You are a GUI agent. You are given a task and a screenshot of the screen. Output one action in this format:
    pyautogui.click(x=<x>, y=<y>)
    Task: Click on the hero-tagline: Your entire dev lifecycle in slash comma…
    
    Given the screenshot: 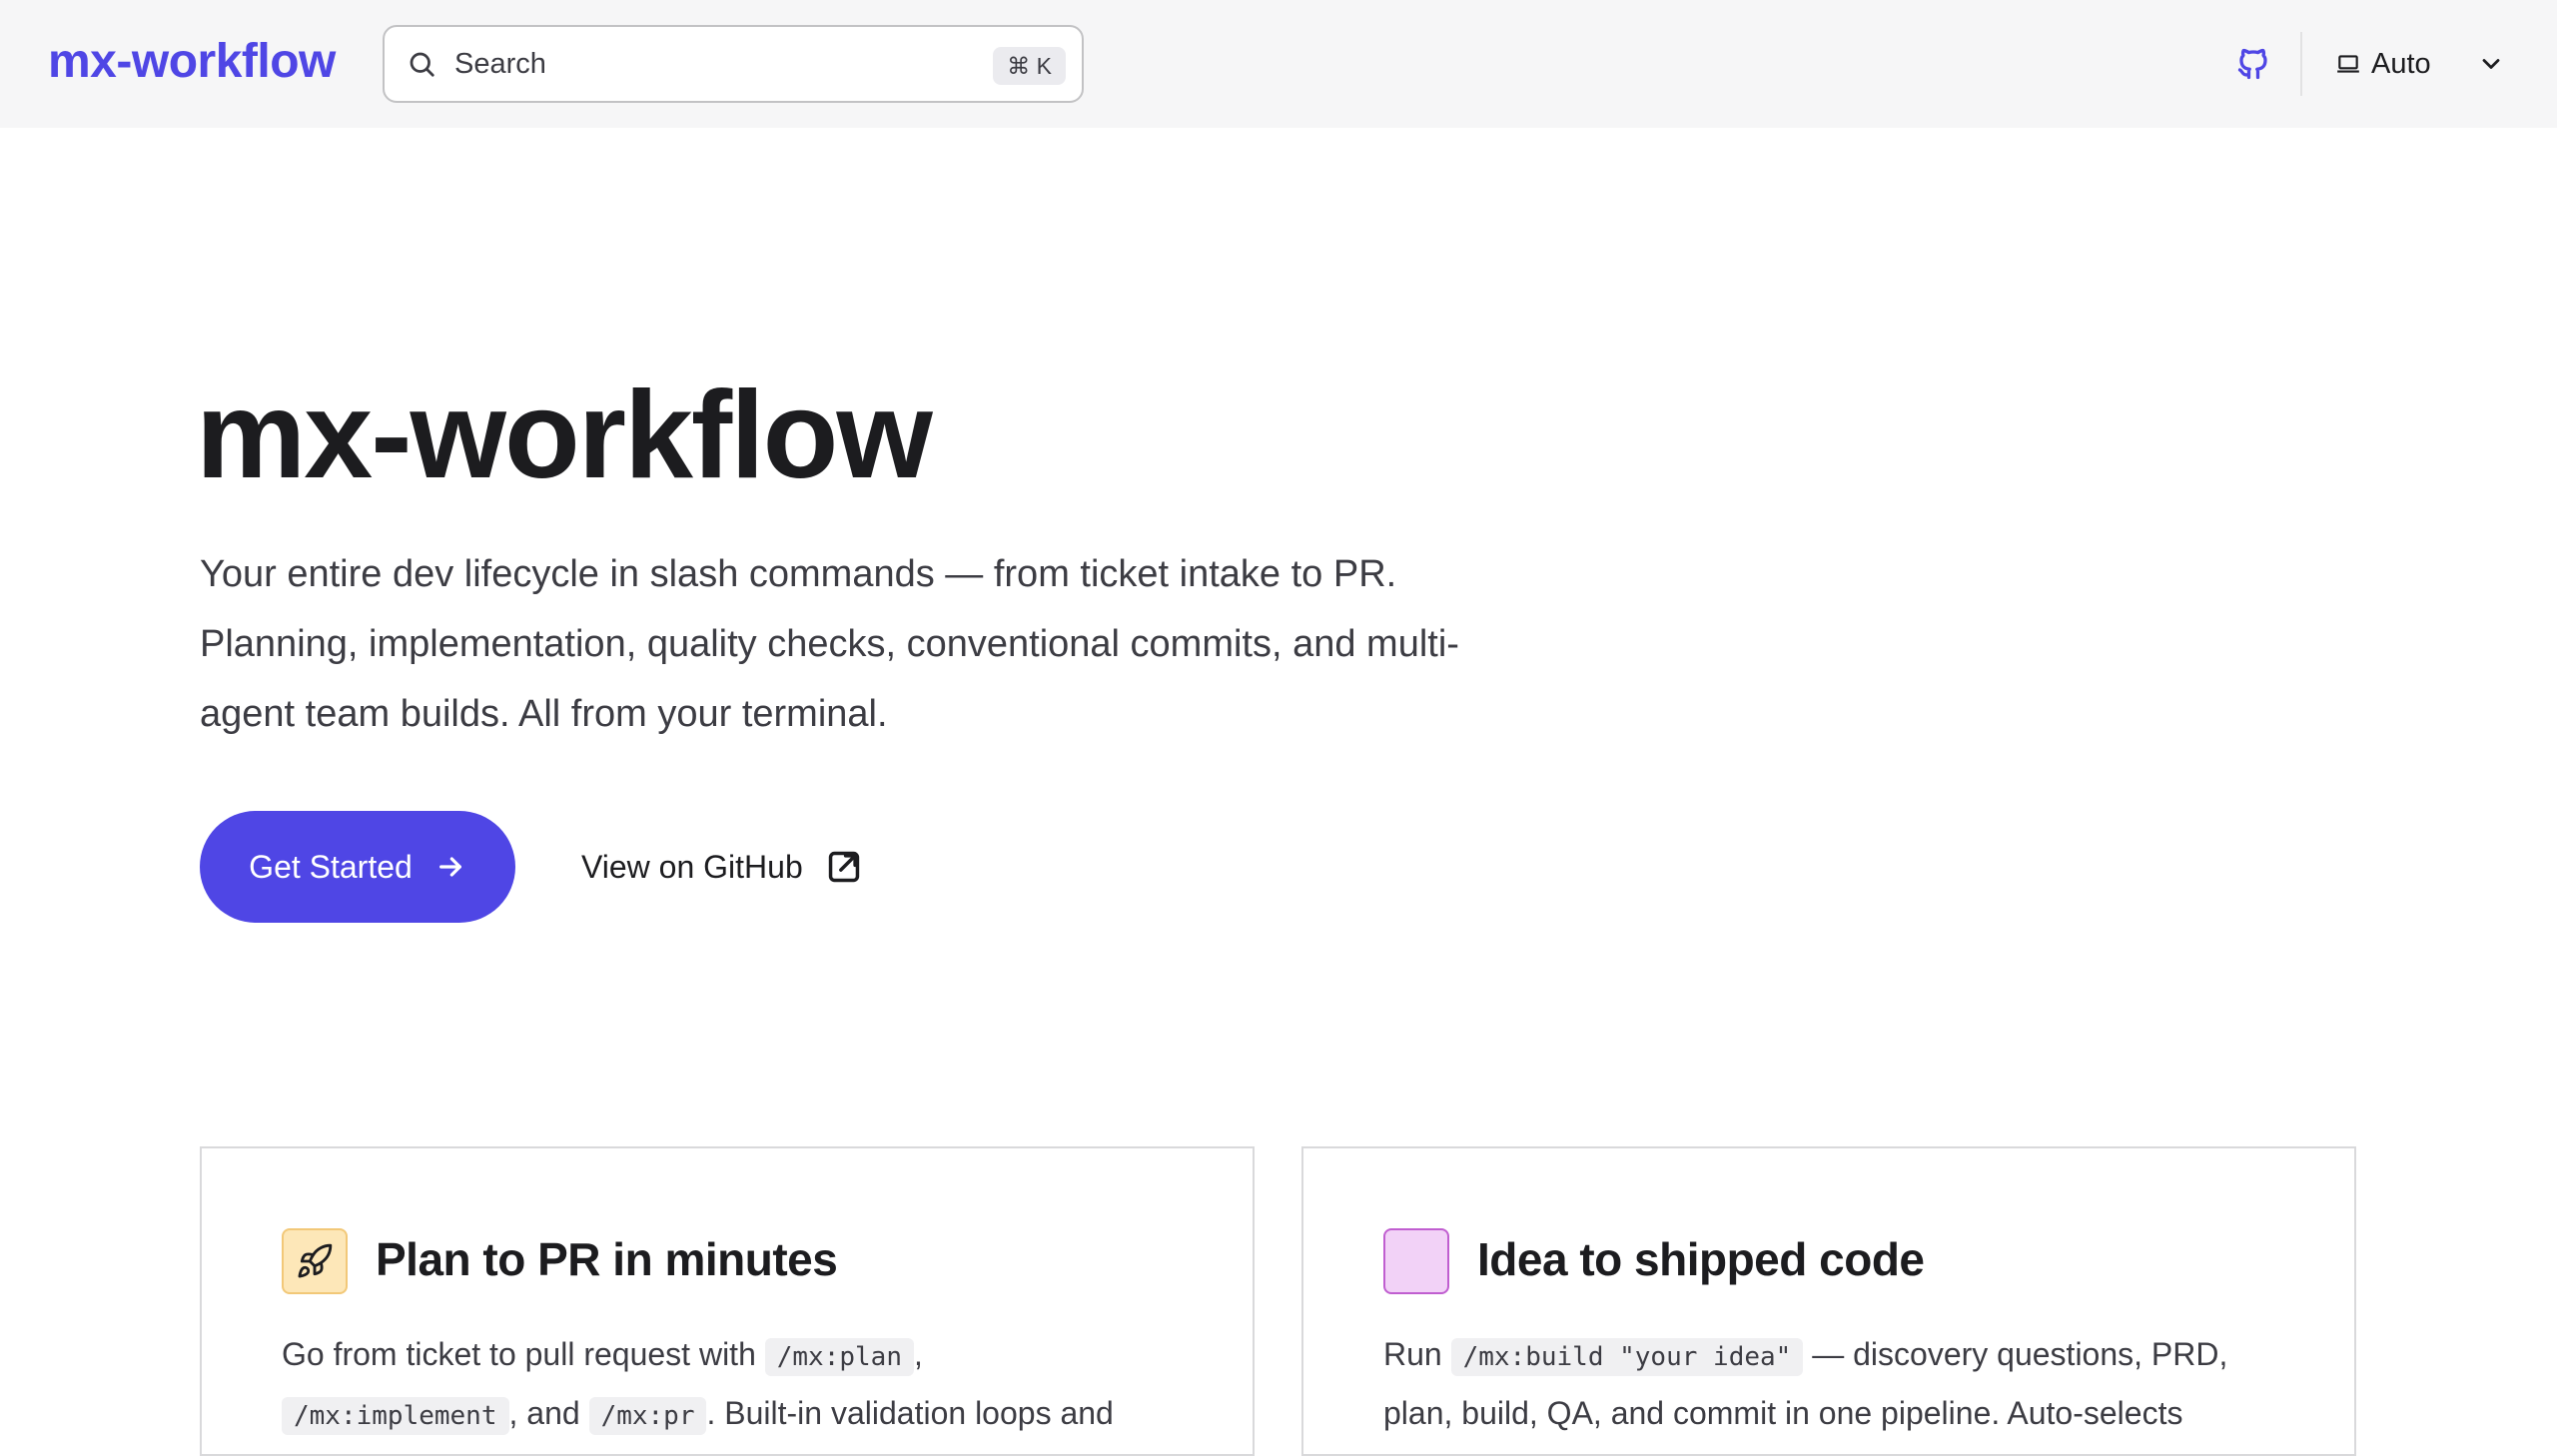 What is the action you would take?
    pyautogui.click(x=829, y=644)
    